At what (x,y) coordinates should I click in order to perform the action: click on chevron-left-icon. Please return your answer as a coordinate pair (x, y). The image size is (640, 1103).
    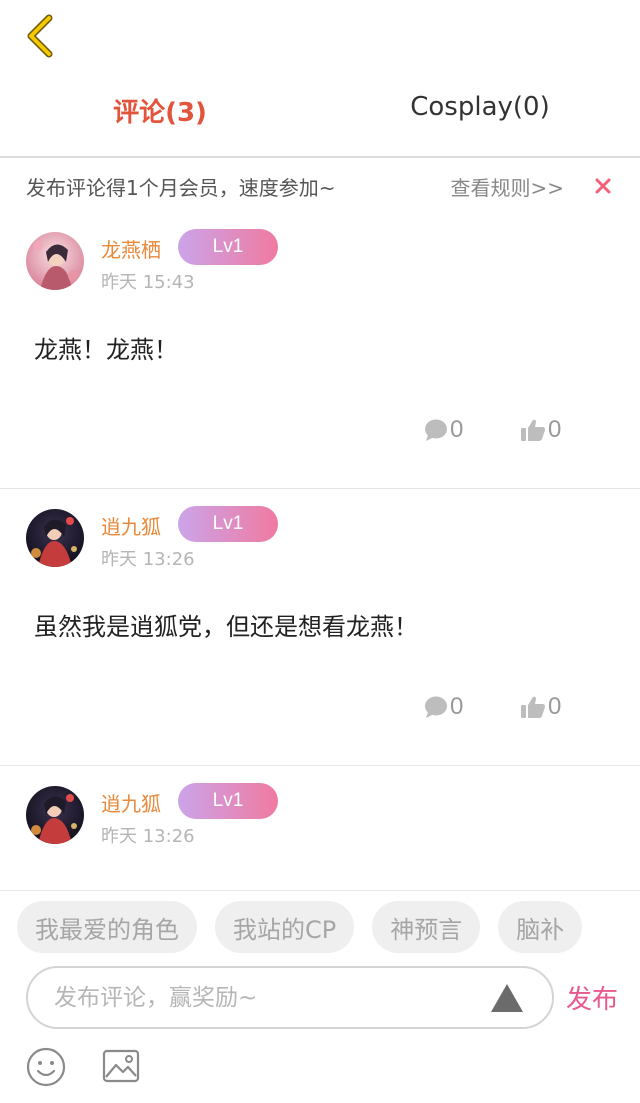
    Looking at the image, I should click on (40, 36).